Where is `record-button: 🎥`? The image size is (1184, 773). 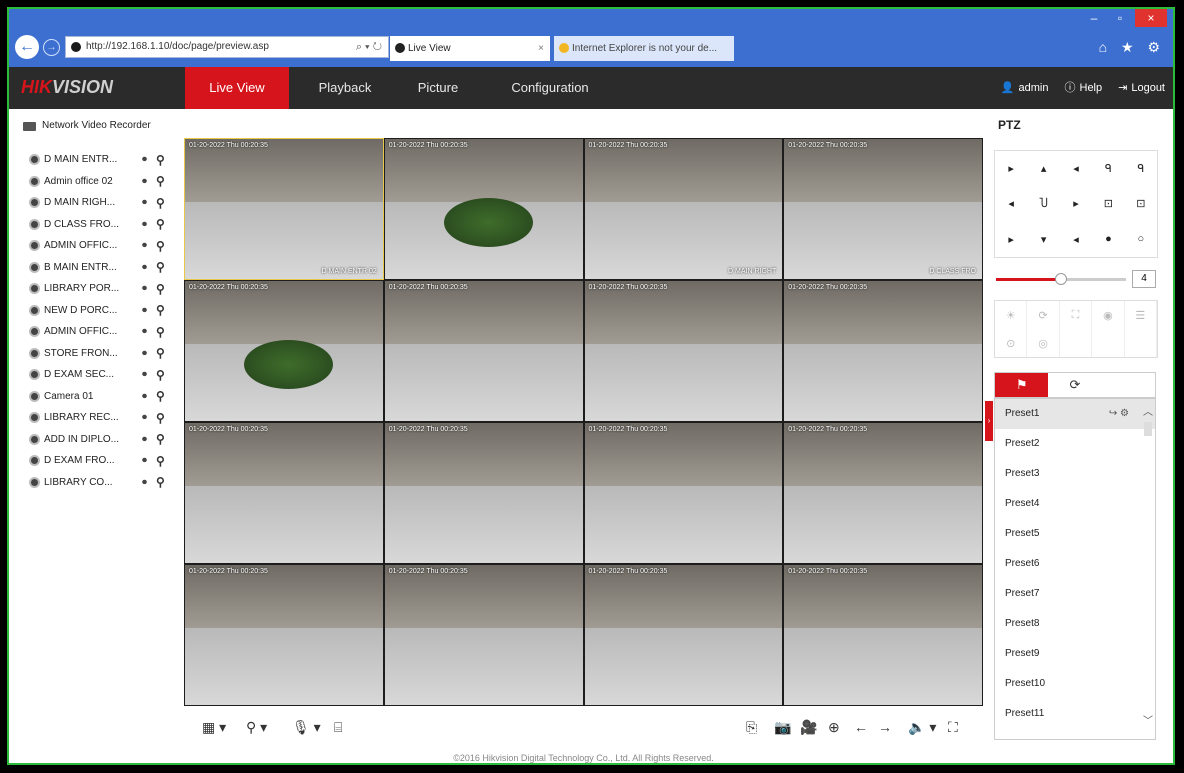
record-button: 🎥 is located at coordinates (808, 727).